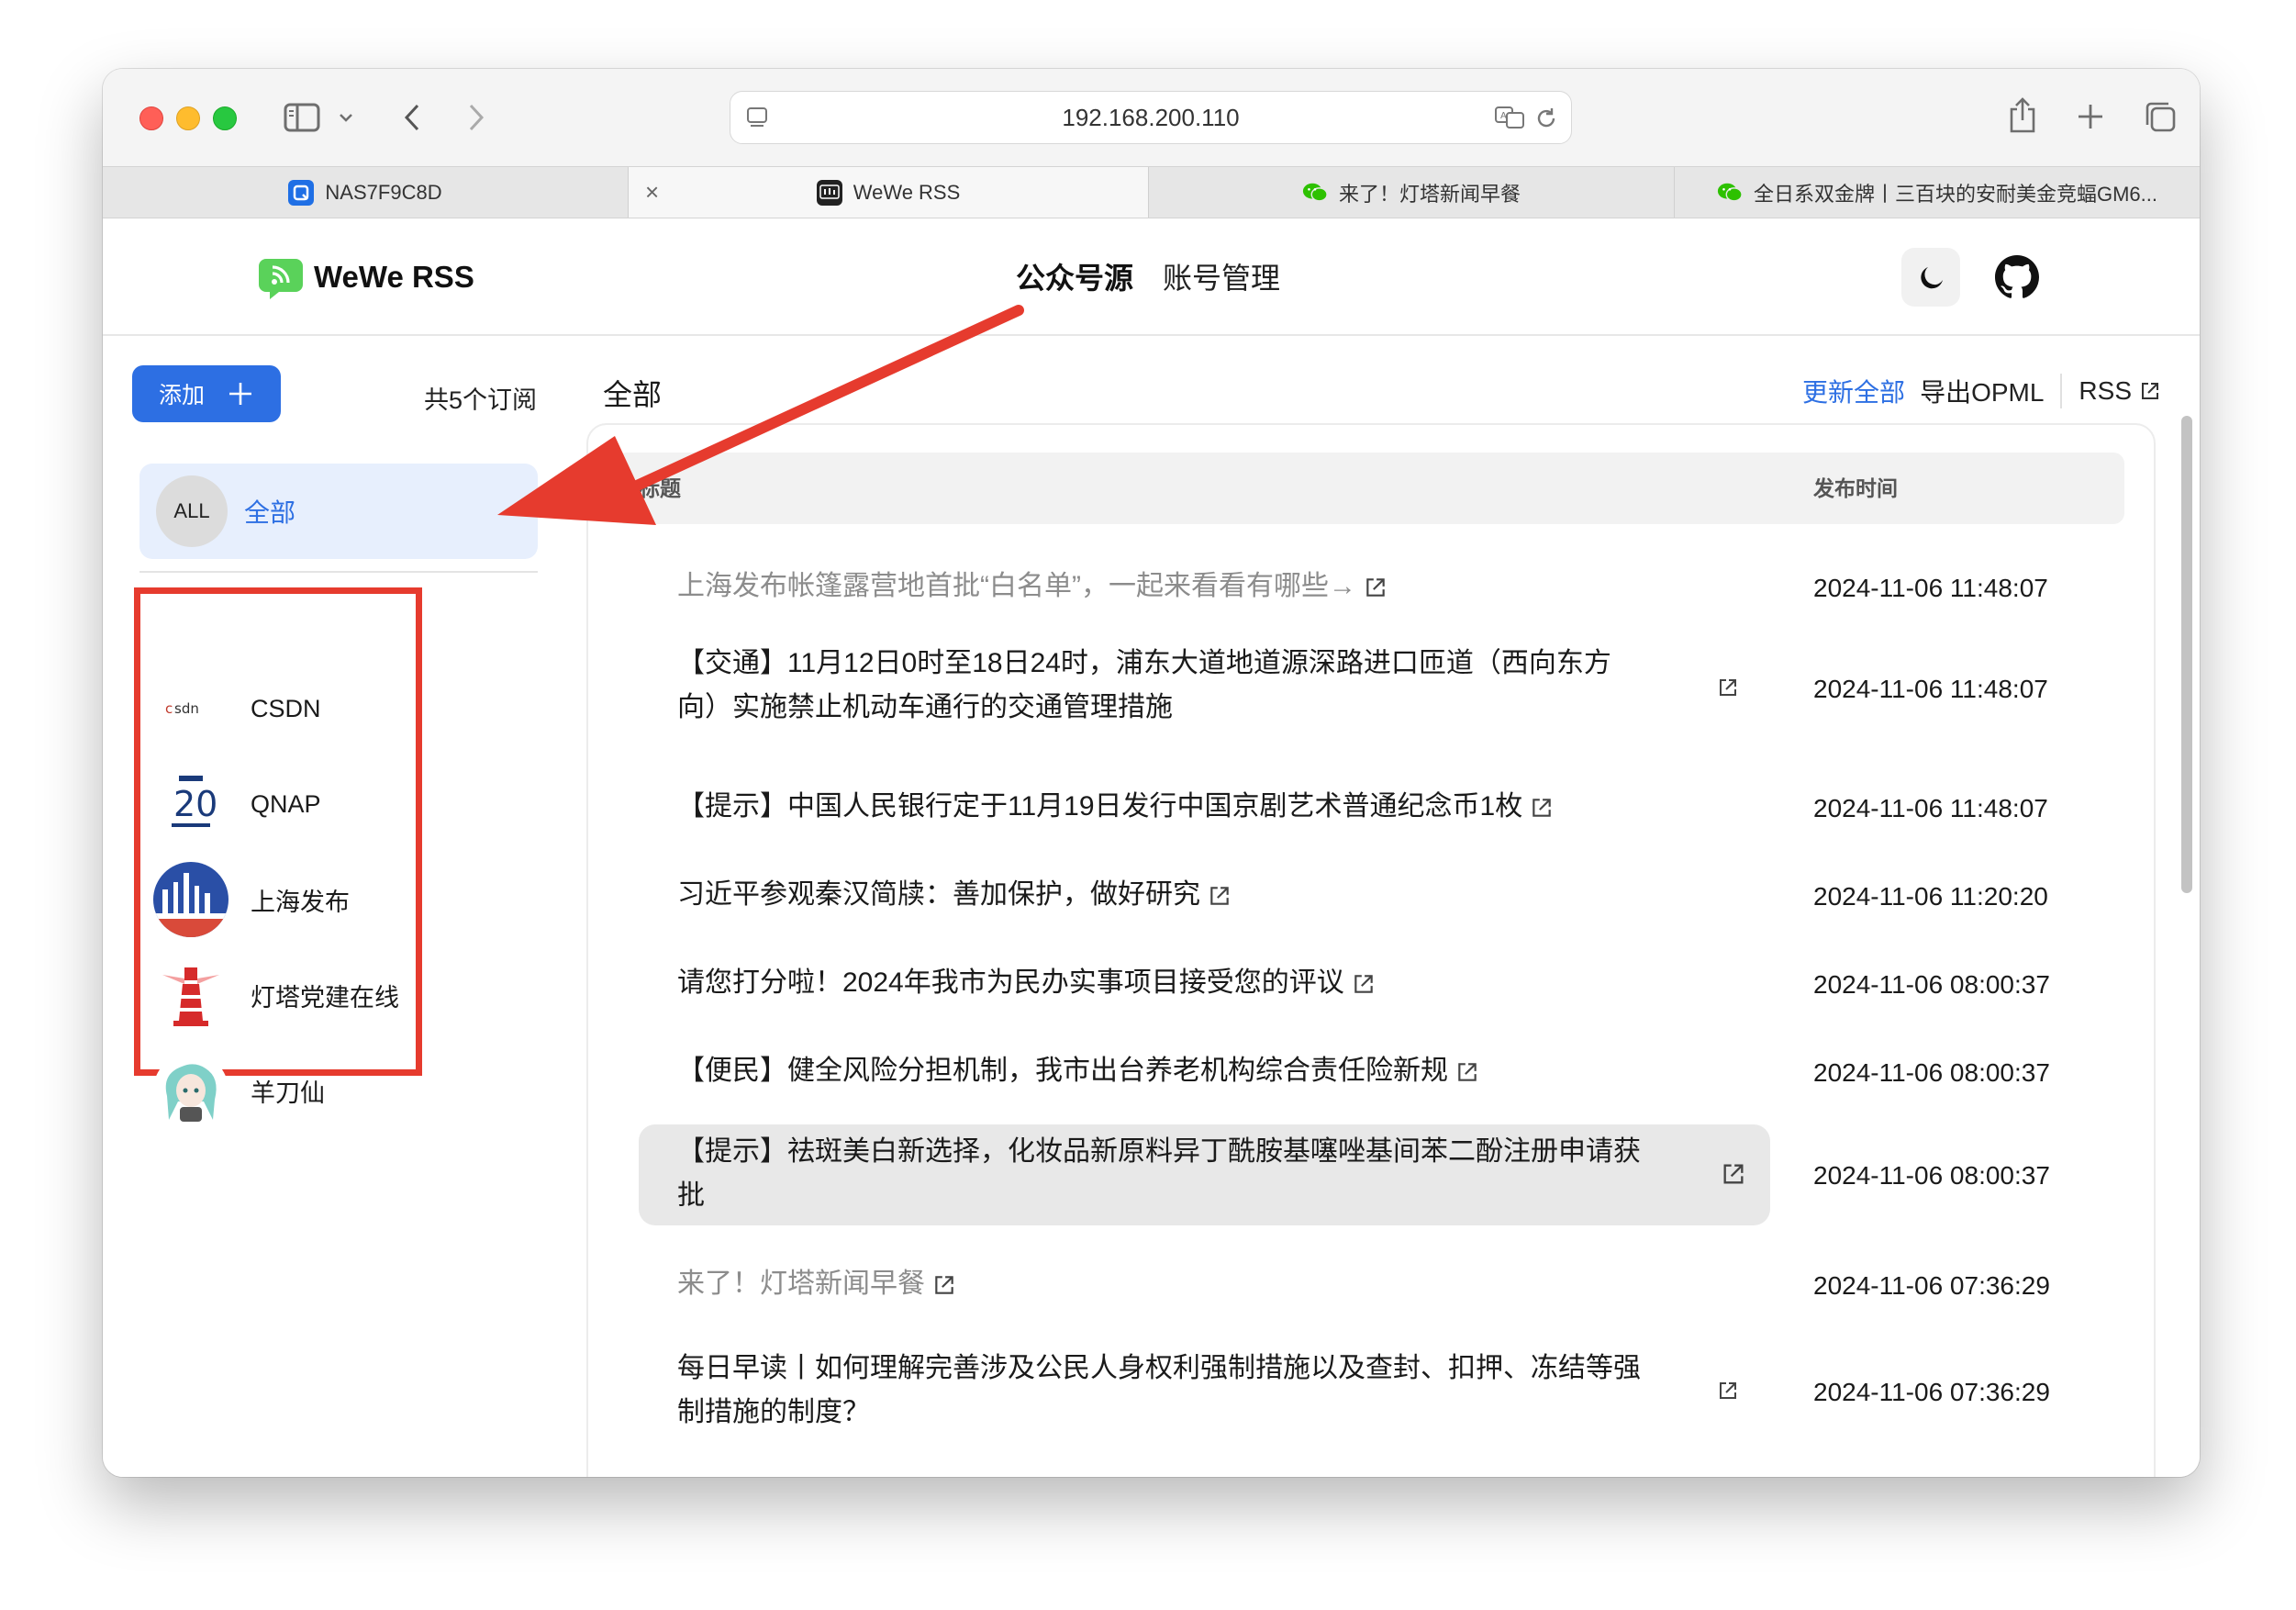  I want to click on tab-nas: NAS7F9C8D, so click(366, 192).